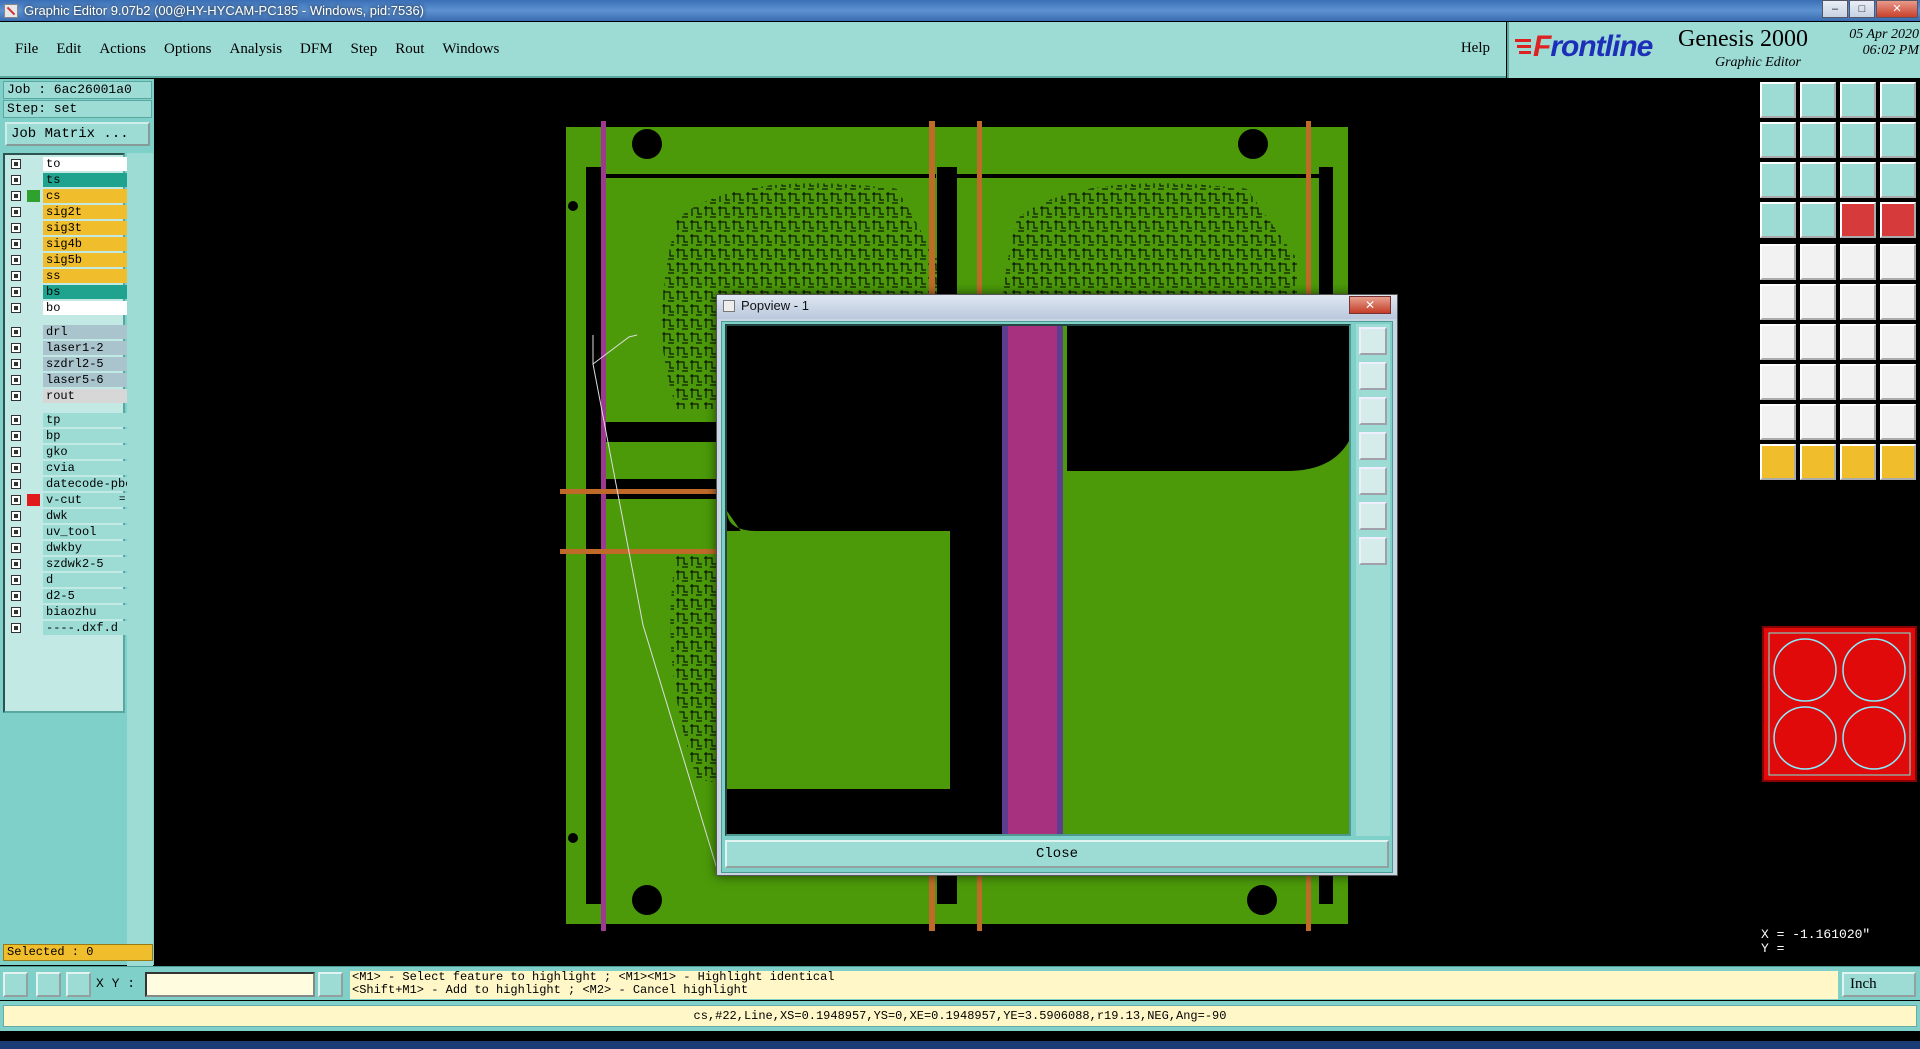 The height and width of the screenshot is (1049, 1920). What do you see at coordinates (68, 628) in the screenshot?
I see `layer-row: ----.dxf.d` at bounding box center [68, 628].